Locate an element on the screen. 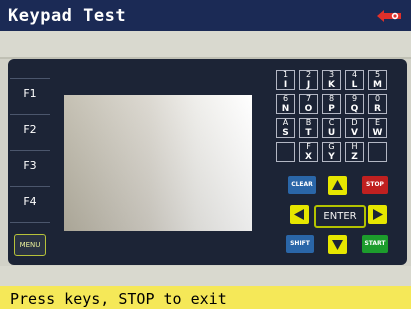 Image resolution: width=411 pixels, height=309 pixels. keypad-key: GY is located at coordinates (331, 152).